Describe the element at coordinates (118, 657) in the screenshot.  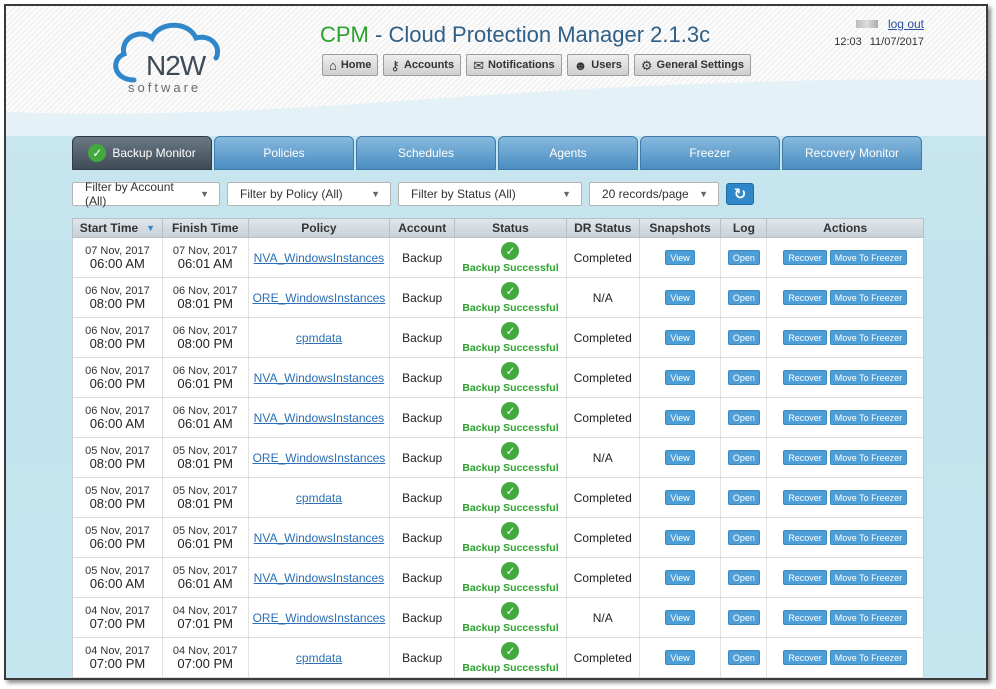
I see `start-time-cell: 04 Nov, 2017 07:00 PM` at that location.